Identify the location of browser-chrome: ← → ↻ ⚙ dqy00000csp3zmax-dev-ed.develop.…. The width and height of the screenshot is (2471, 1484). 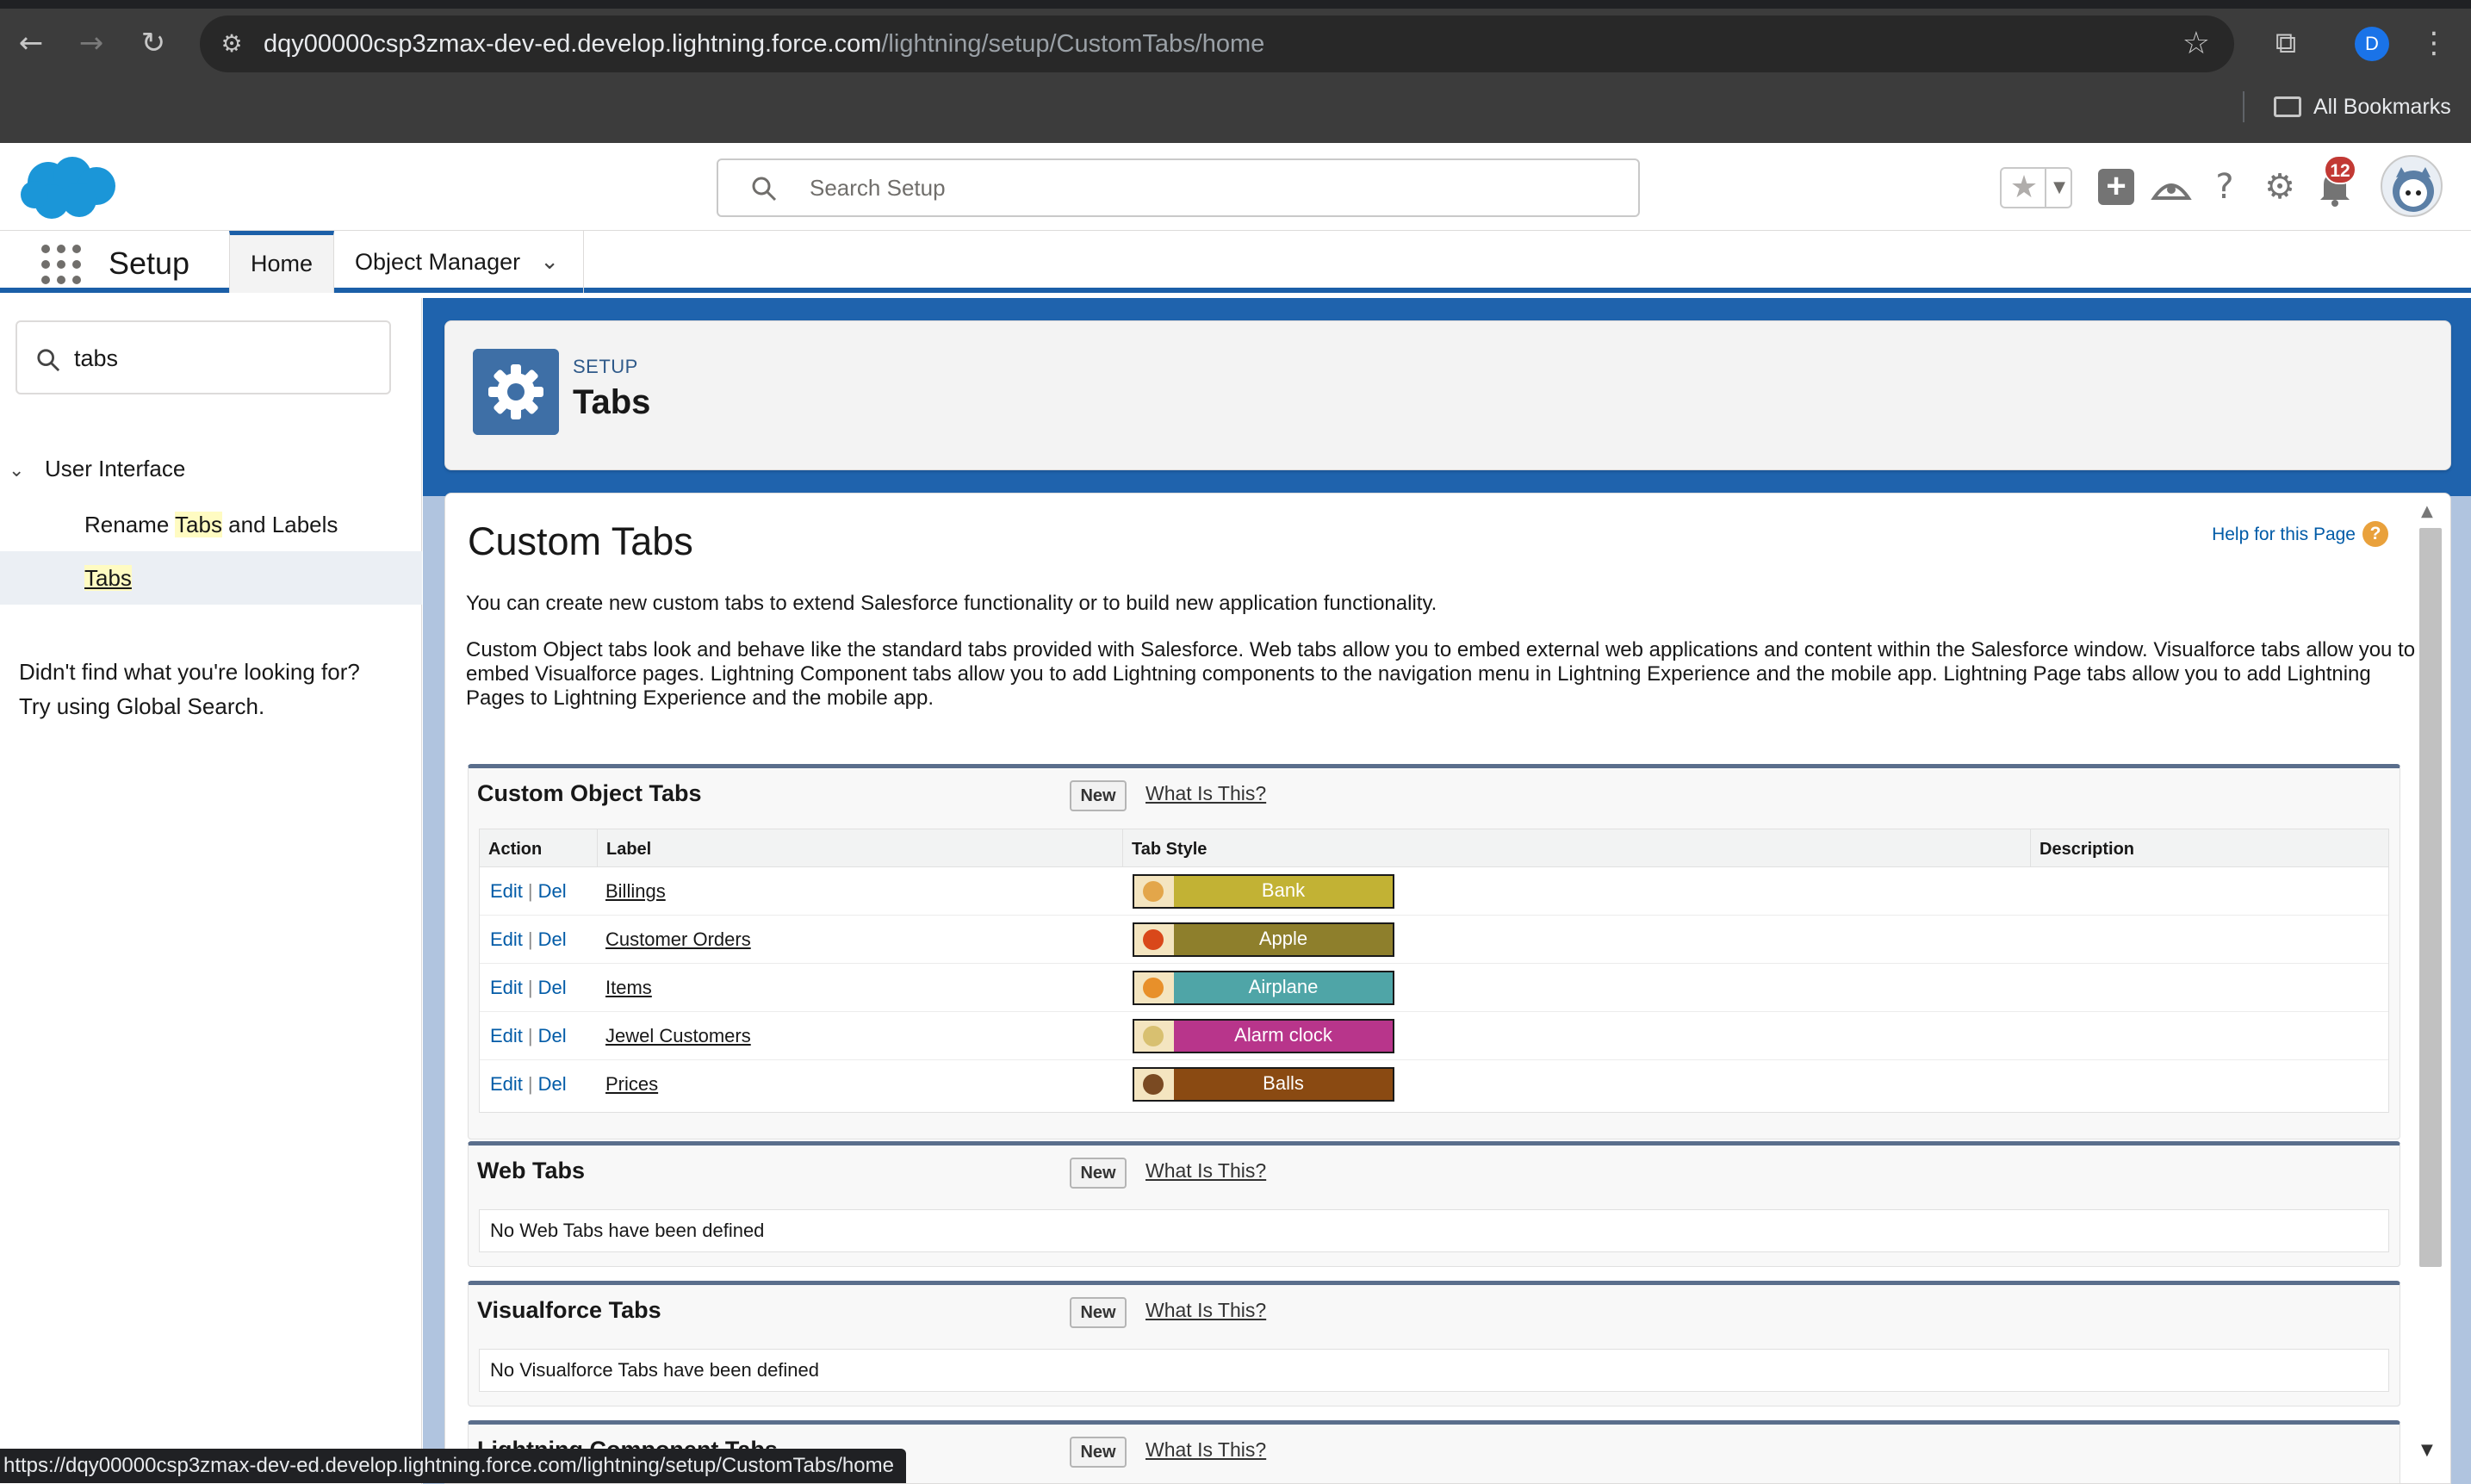
(1235, 71).